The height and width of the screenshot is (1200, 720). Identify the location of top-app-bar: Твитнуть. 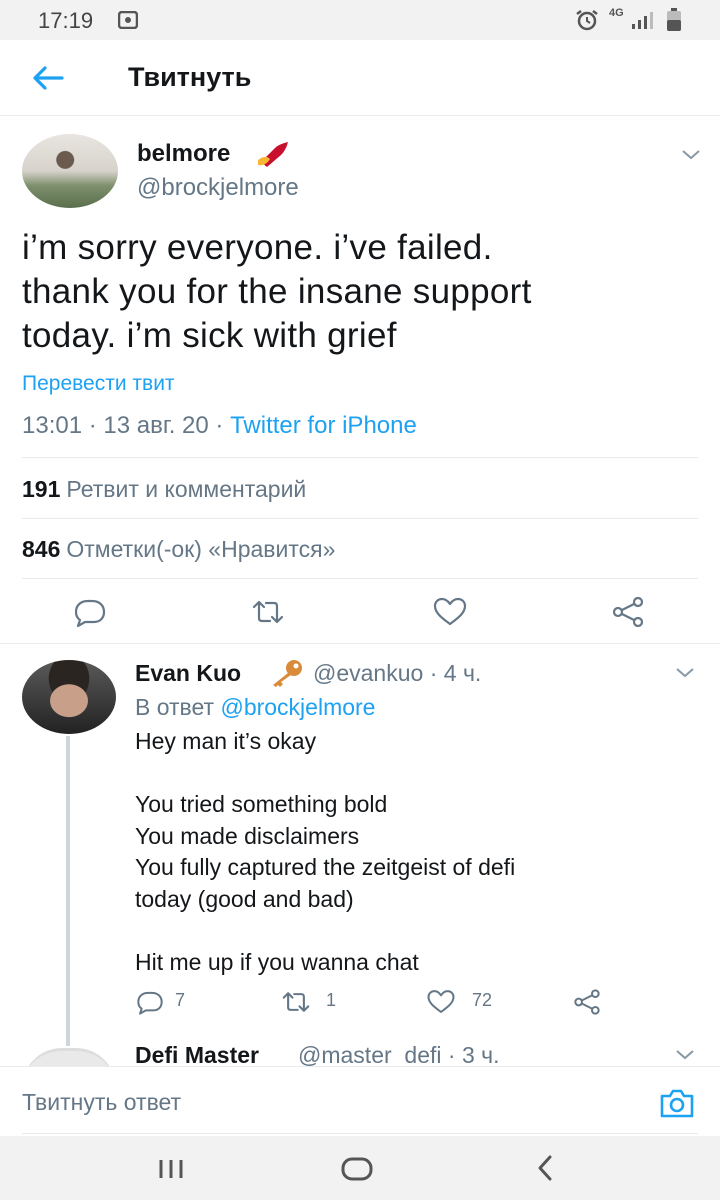
(360, 78).